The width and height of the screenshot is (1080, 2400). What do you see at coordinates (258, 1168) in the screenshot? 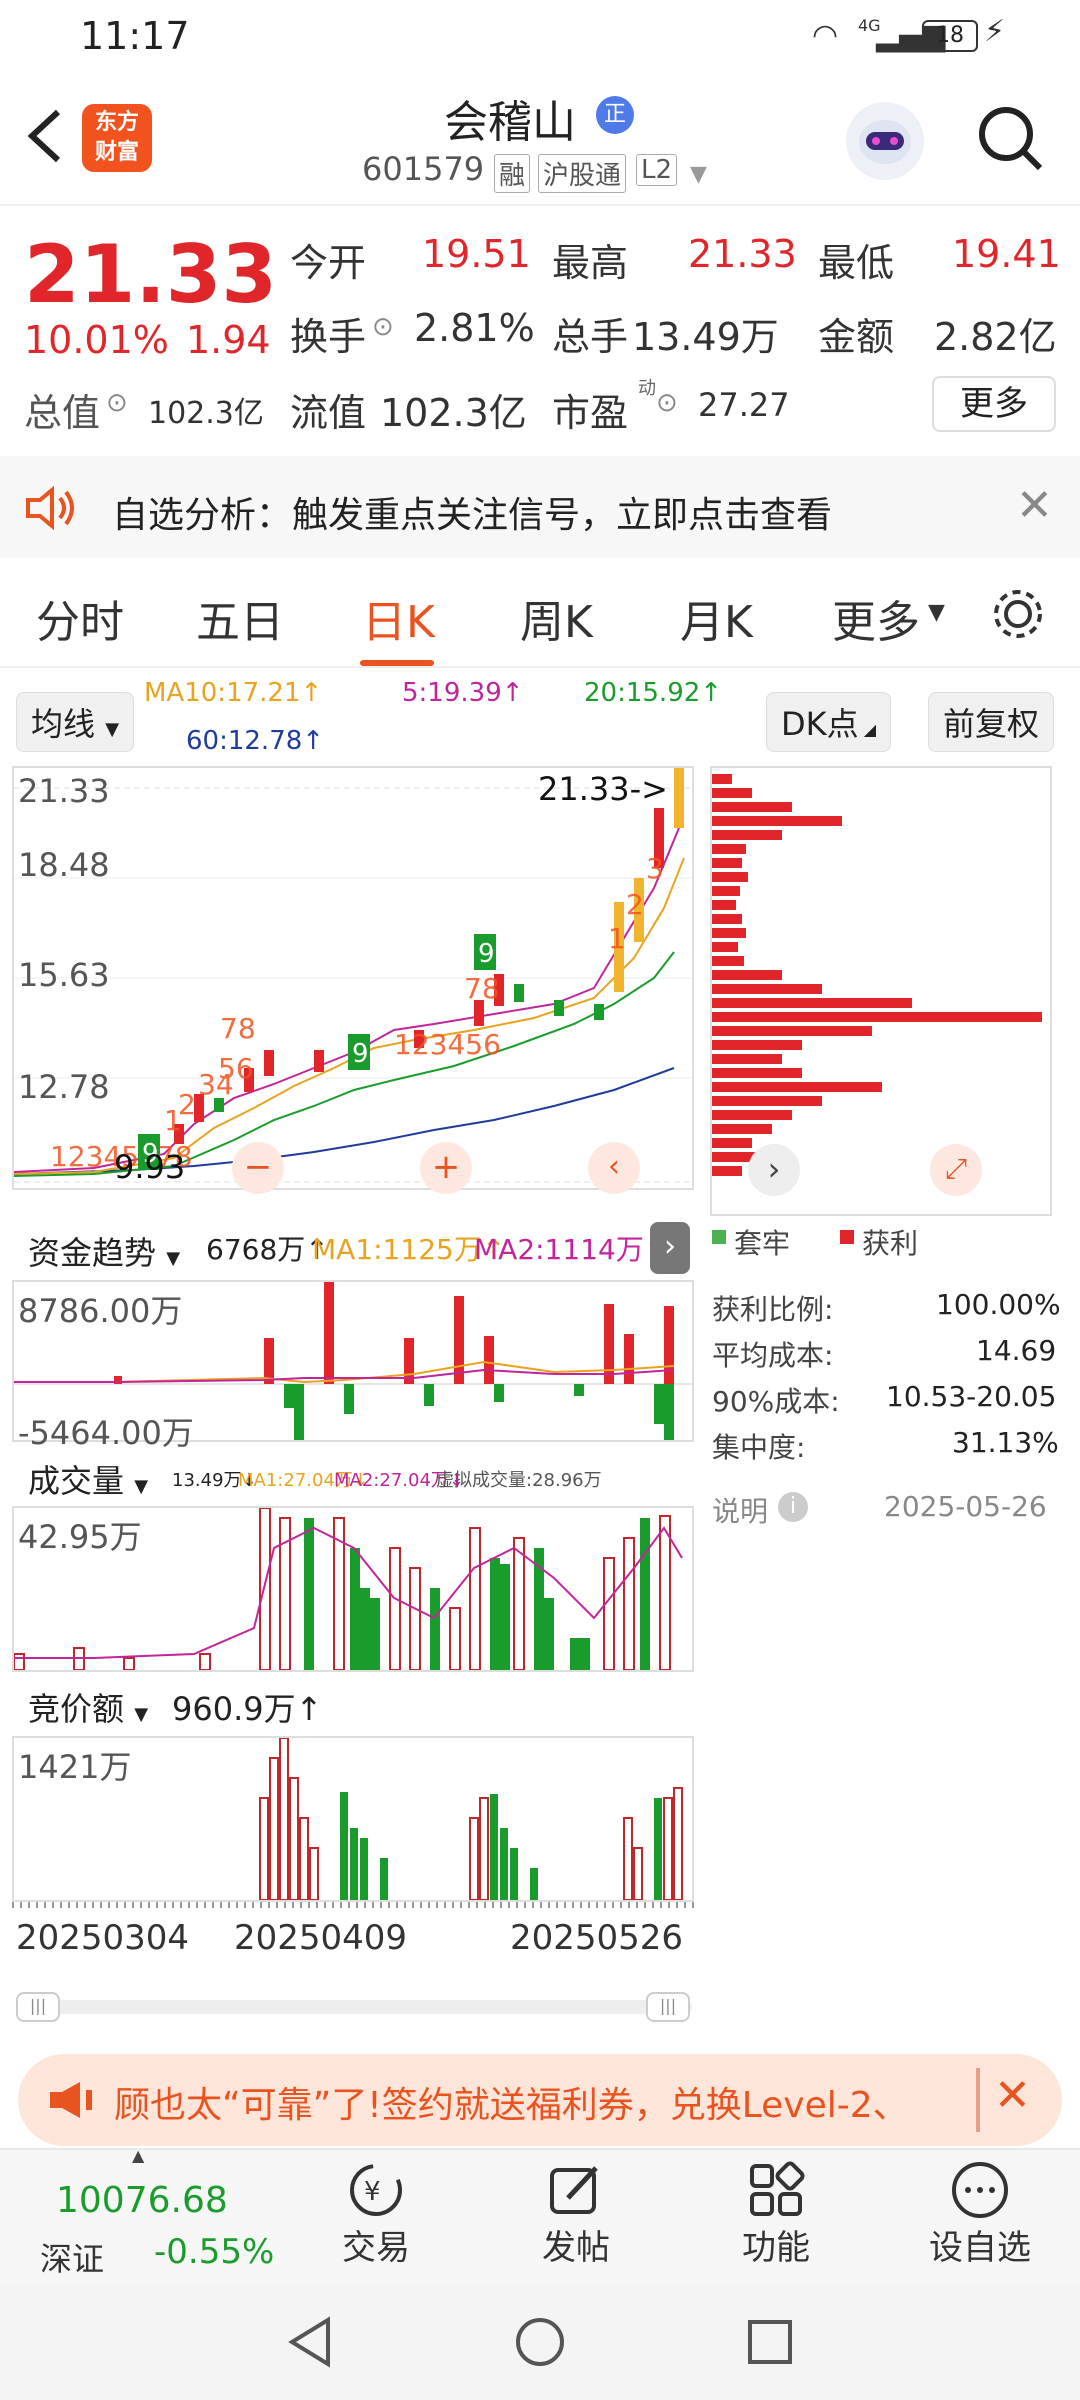
I see `zoom-out-icon: −` at bounding box center [258, 1168].